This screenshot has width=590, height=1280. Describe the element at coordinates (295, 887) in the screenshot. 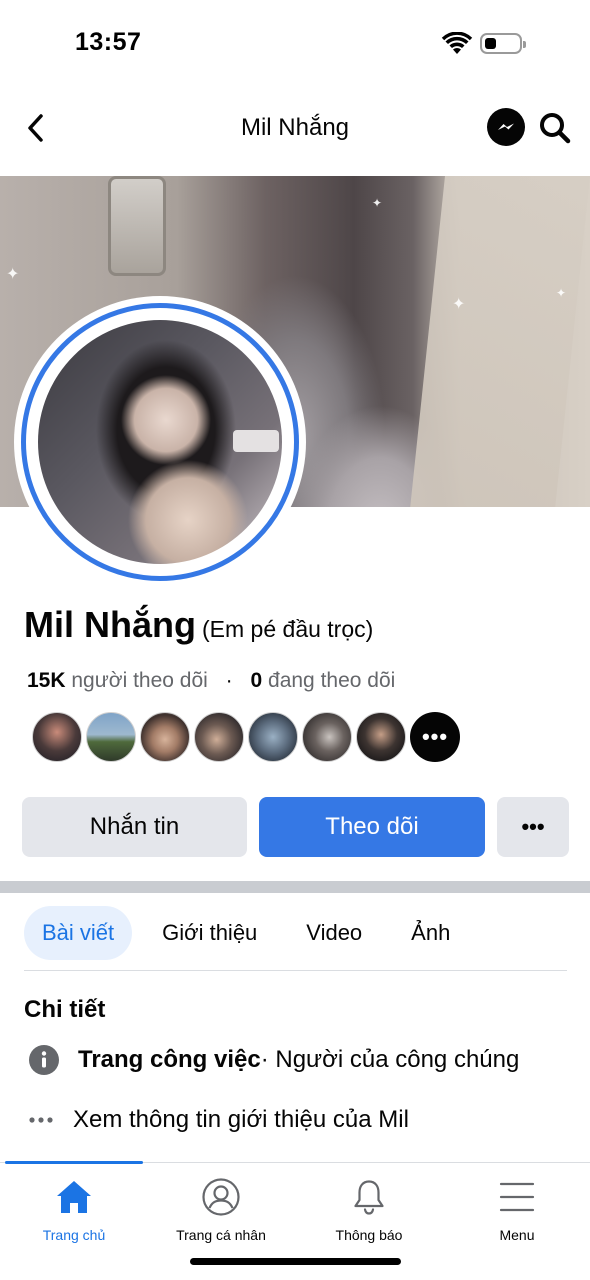

I see `section-divider` at that location.